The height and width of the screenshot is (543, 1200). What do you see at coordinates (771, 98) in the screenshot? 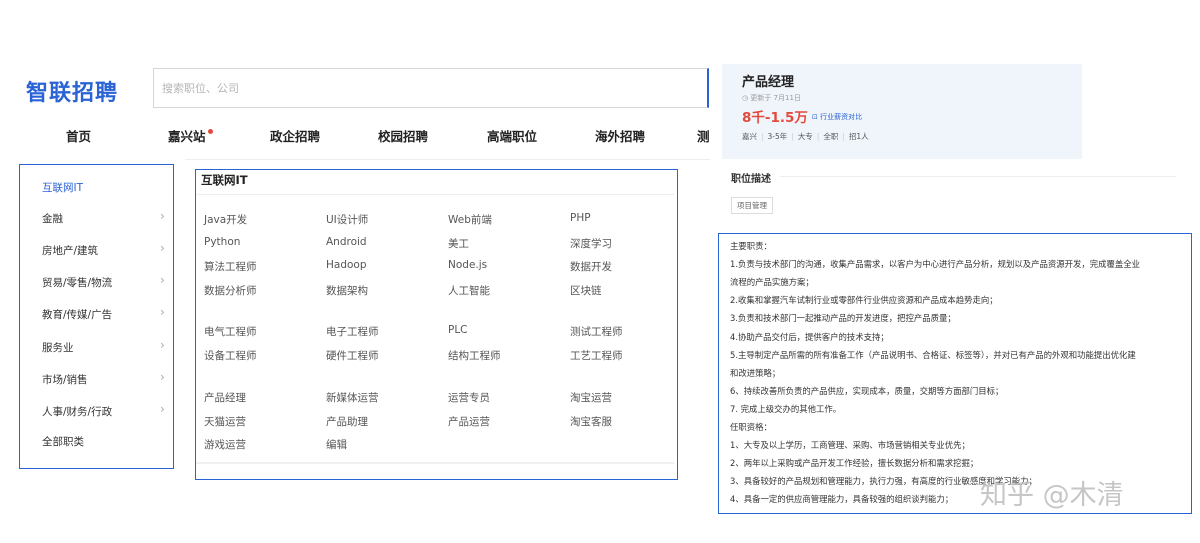
I see `update-time: ◷ 更新于 7月11日` at bounding box center [771, 98].